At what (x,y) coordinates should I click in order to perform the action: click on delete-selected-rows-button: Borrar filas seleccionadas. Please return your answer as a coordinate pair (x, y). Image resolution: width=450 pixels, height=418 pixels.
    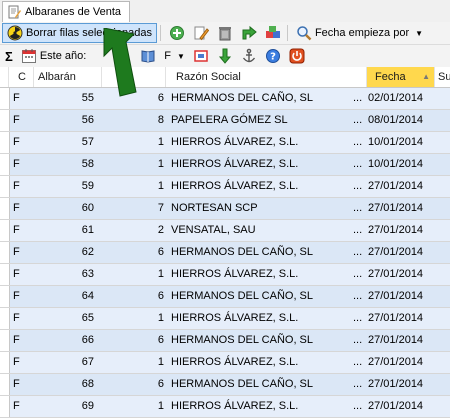
    Looking at the image, I should click on (79, 33).